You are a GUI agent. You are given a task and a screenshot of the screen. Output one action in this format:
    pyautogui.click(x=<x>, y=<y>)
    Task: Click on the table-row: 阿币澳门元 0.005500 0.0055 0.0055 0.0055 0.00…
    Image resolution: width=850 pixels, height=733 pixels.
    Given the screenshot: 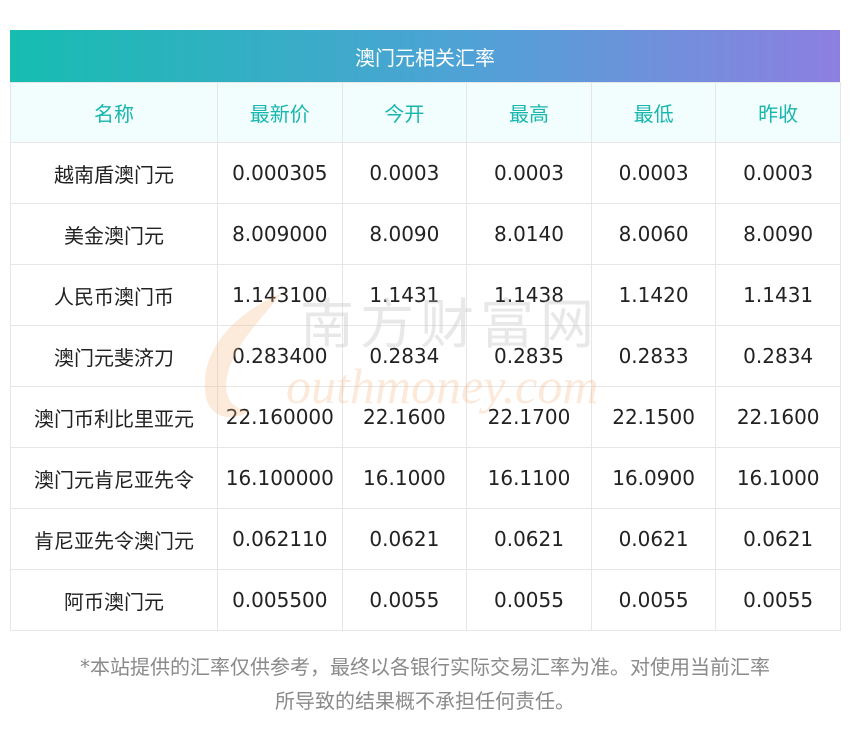 What is the action you would take?
    pyautogui.click(x=425, y=600)
    